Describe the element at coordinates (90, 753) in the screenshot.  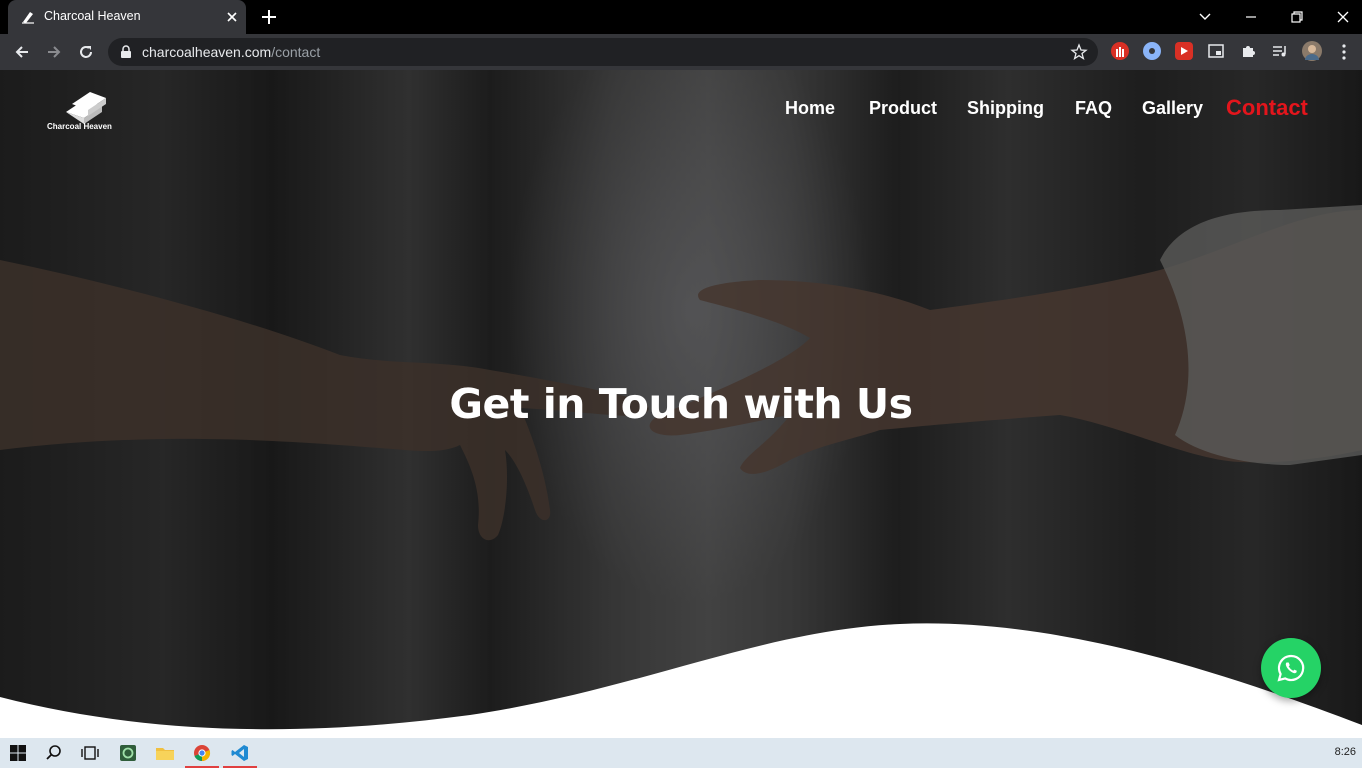
I see `task-view-icon` at that location.